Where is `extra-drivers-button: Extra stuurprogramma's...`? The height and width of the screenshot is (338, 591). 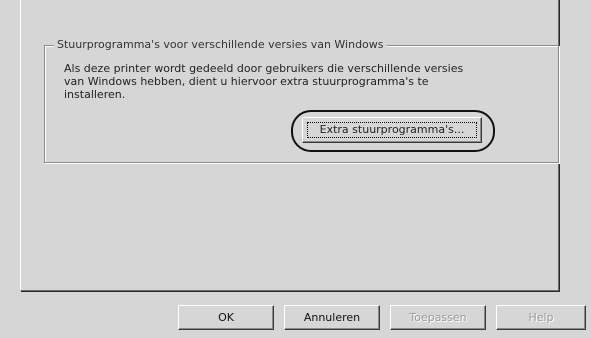
extra-drivers-button: Extra stuurprogramma's... is located at coordinates (392, 130).